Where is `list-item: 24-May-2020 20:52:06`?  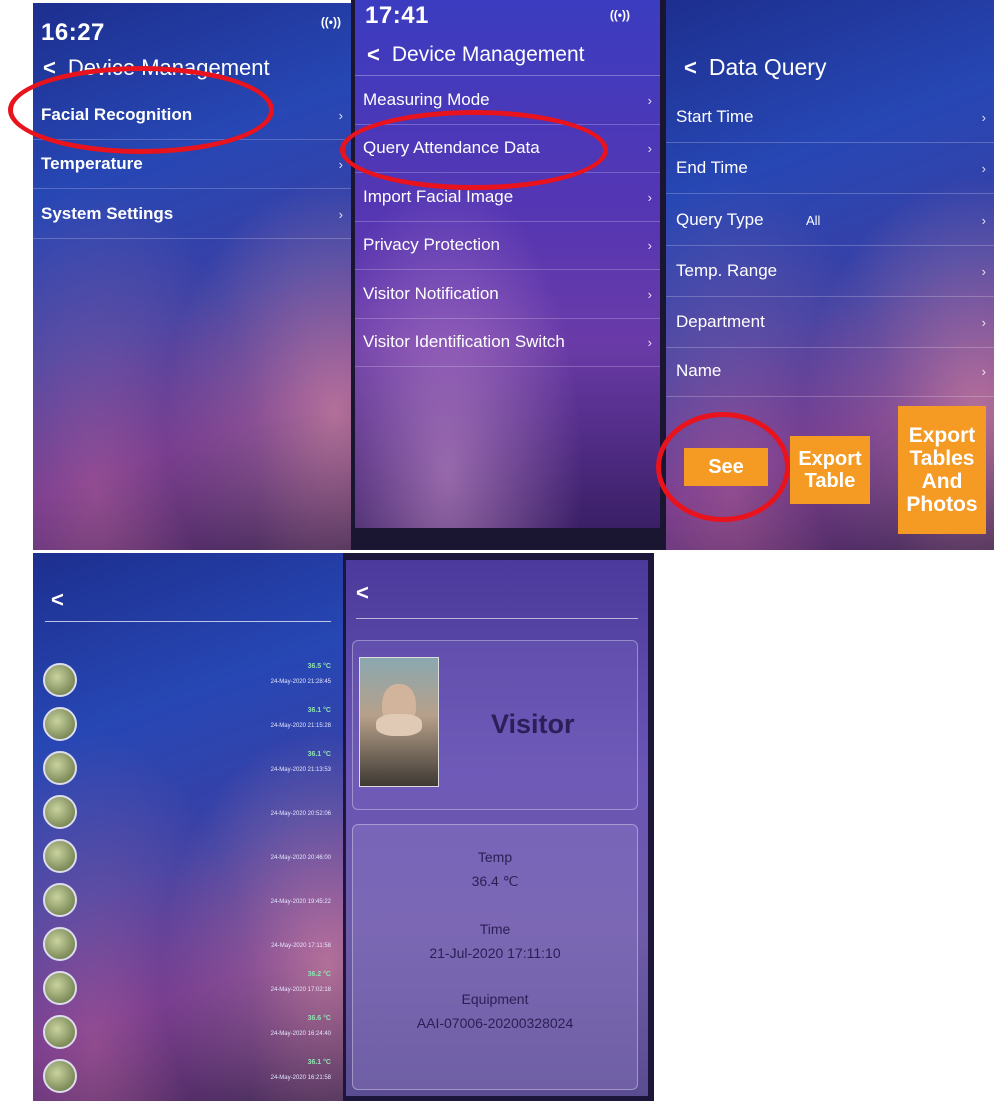 list-item: 24-May-2020 20:52:06 is located at coordinates (188, 813).